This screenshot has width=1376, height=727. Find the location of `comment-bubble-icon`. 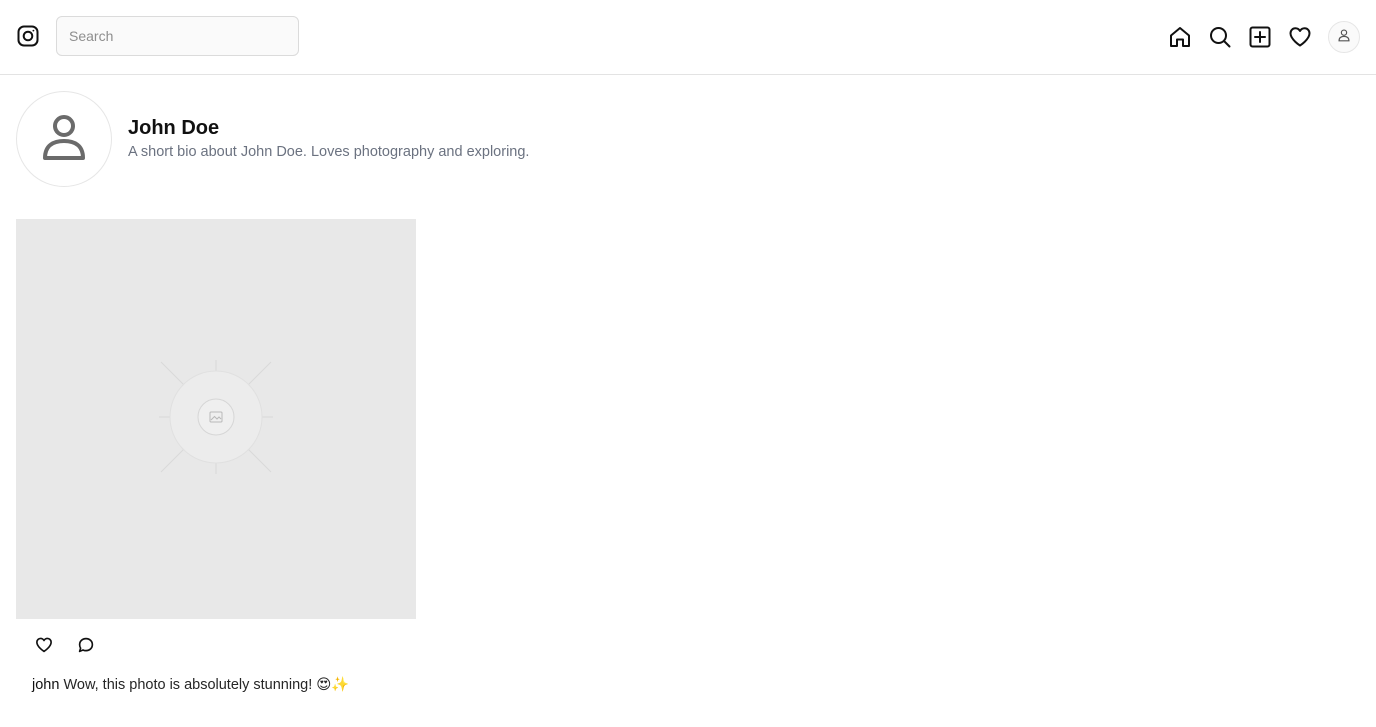

comment-bubble-icon is located at coordinates (86, 647).